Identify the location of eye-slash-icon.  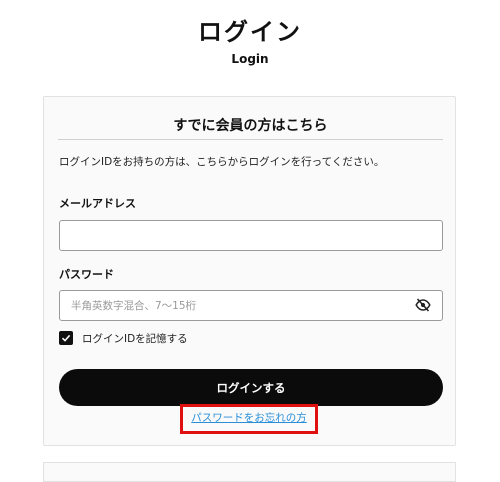
(423, 305).